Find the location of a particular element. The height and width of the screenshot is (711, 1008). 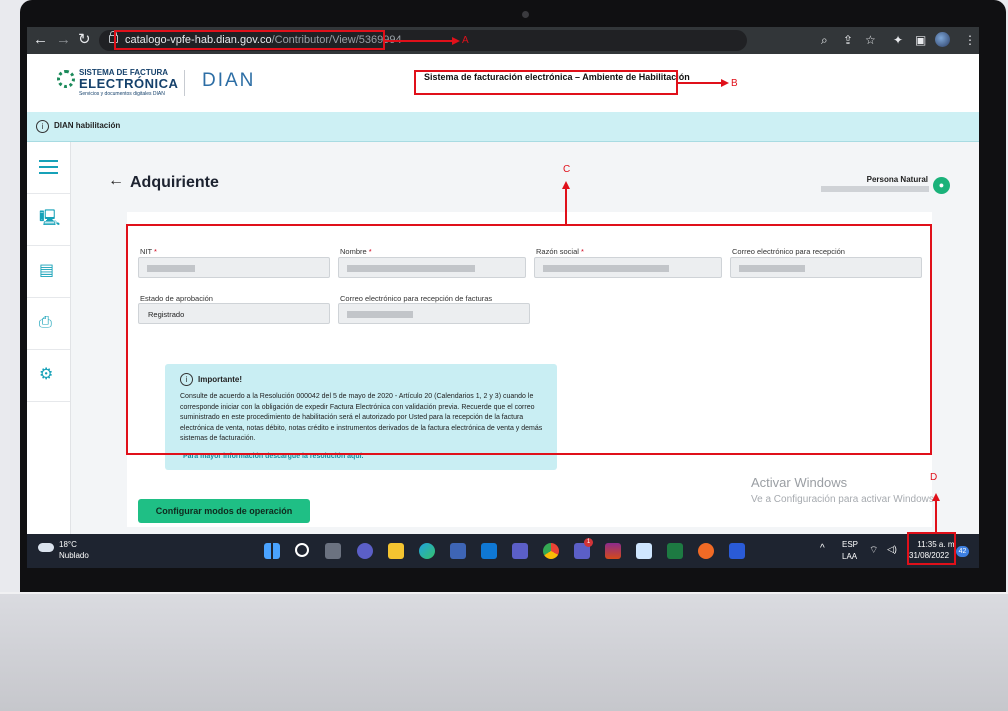

logo-line3: Servicios y documentos digitales DIAN is located at coordinates (122, 94).